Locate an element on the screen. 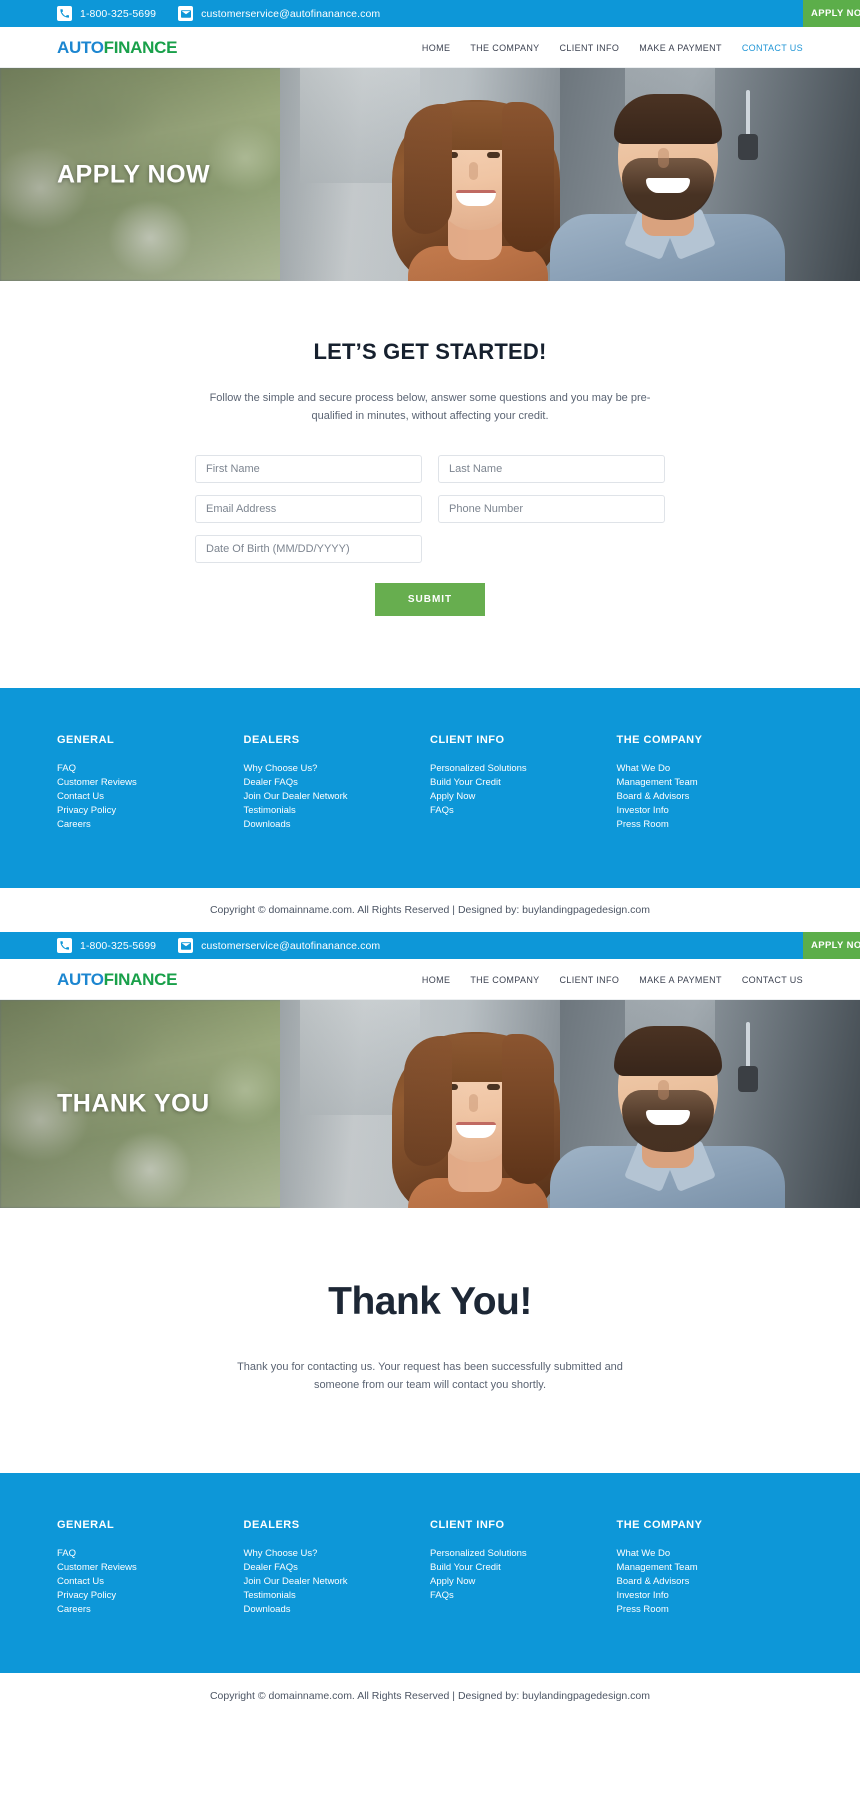 The width and height of the screenshot is (860, 1820). phone-input is located at coordinates (551, 509).